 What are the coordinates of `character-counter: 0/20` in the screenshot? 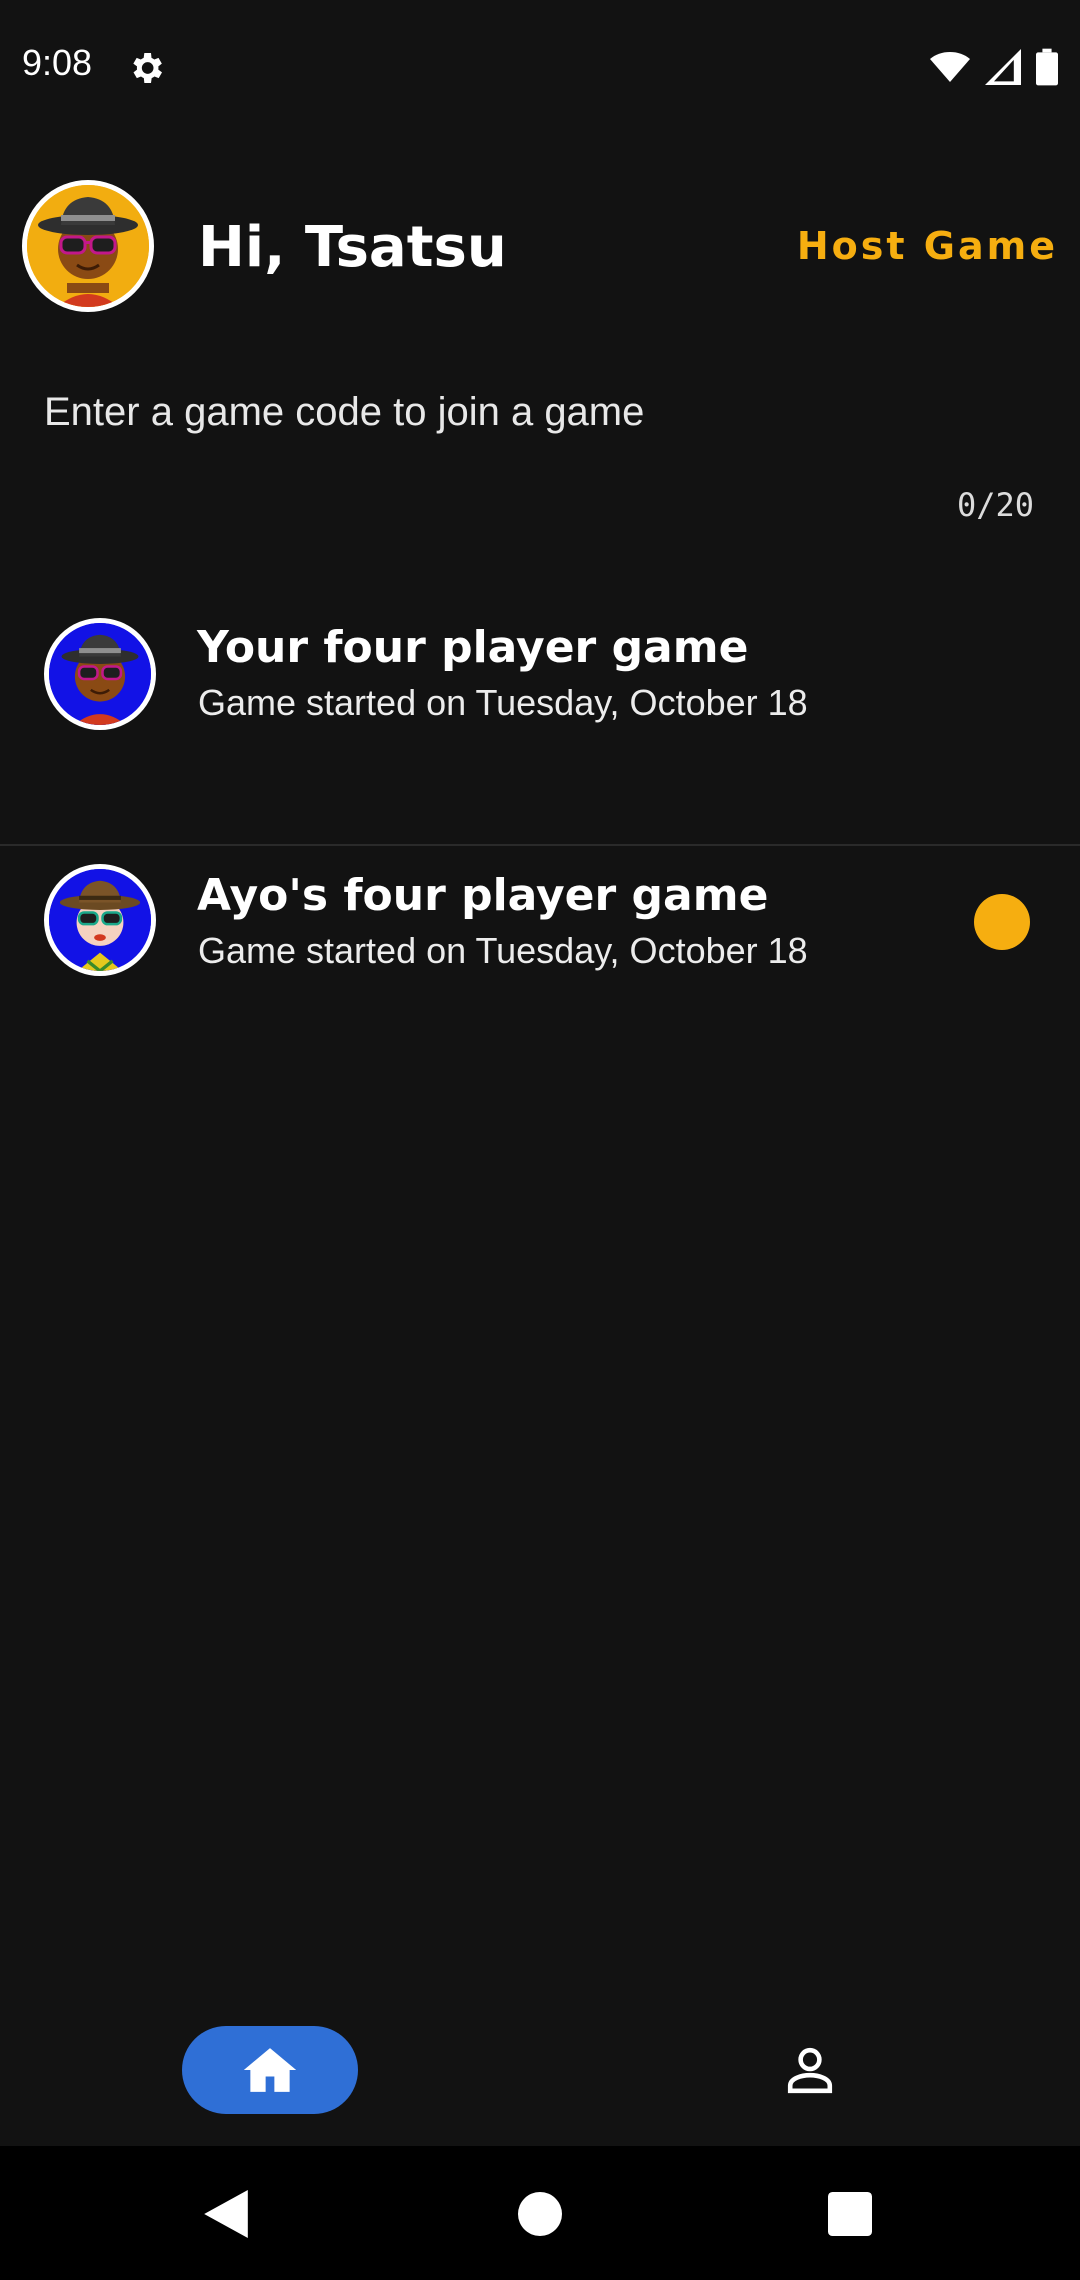 It's located at (995, 505).